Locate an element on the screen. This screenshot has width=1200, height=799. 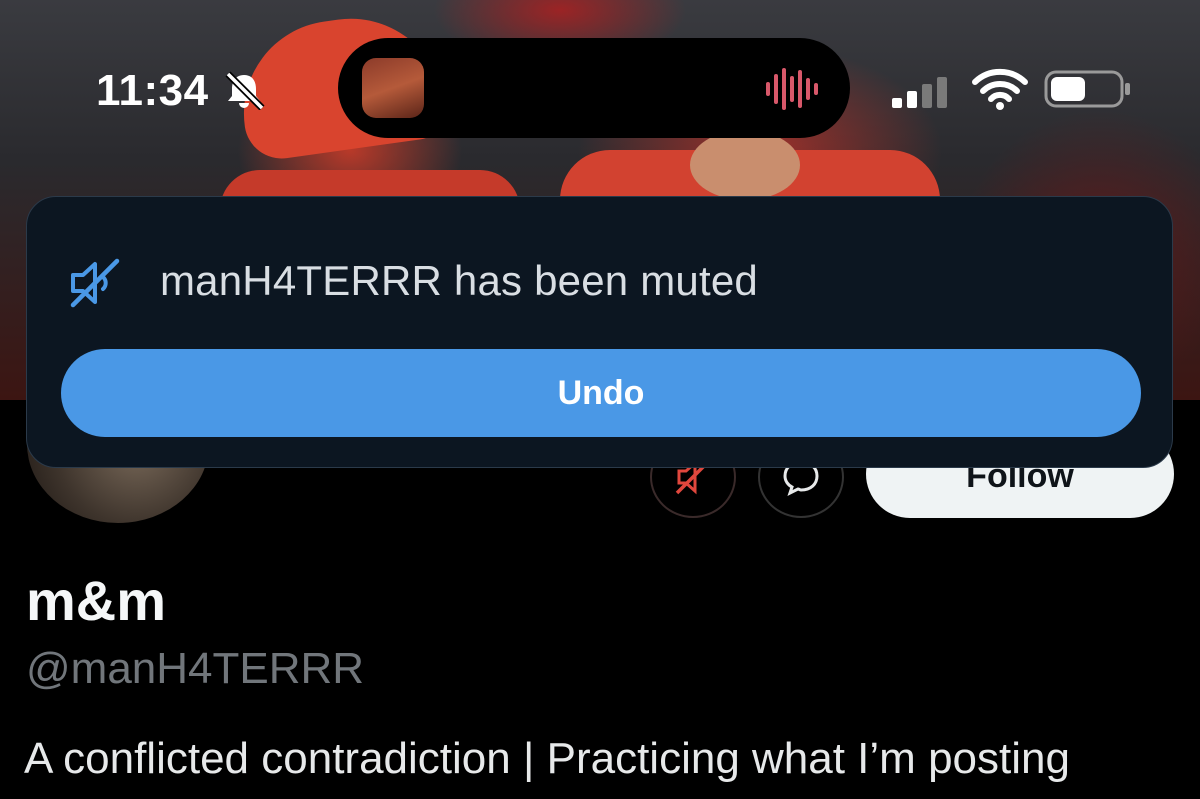
banner-face-shape is located at coordinates (745, 165).